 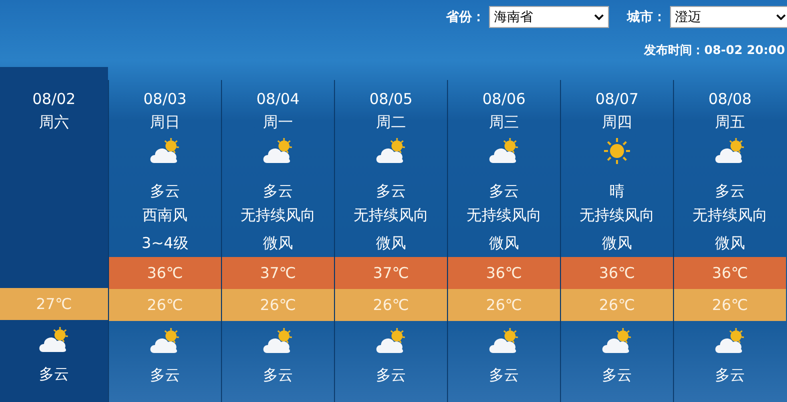 I want to click on day-column: 08/07 周四 晴 无持续风向 微风 36℃ 26℃ 多云, so click(x=616, y=241).